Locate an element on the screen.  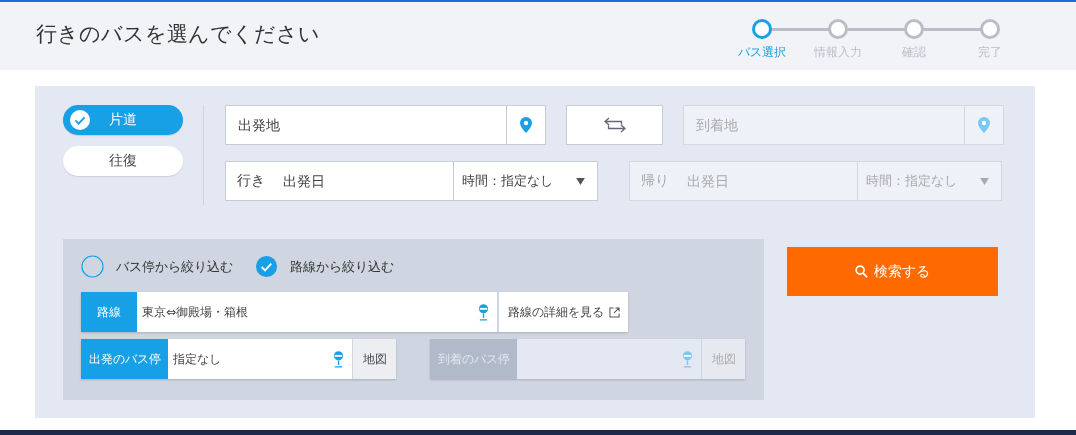
route-details-link: 路線の詳細を見る is located at coordinates (563, 312).